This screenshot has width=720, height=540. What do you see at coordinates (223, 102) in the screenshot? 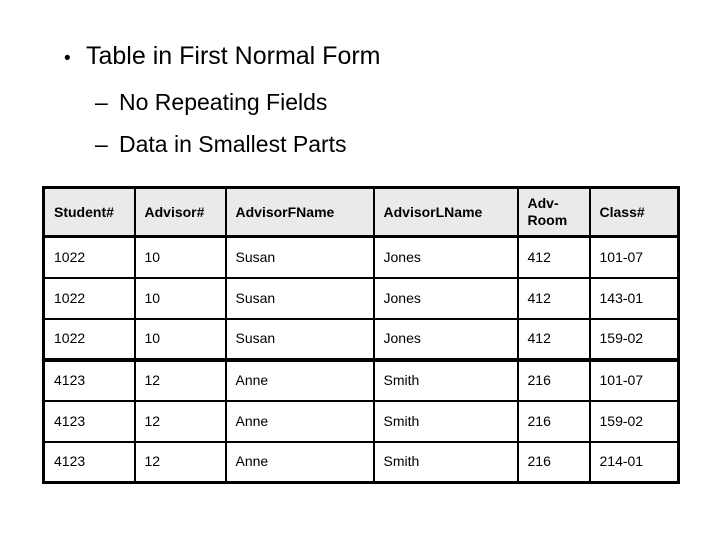
I see `bullet-text-no-repeating-fields: No Repeating Fields` at bounding box center [223, 102].